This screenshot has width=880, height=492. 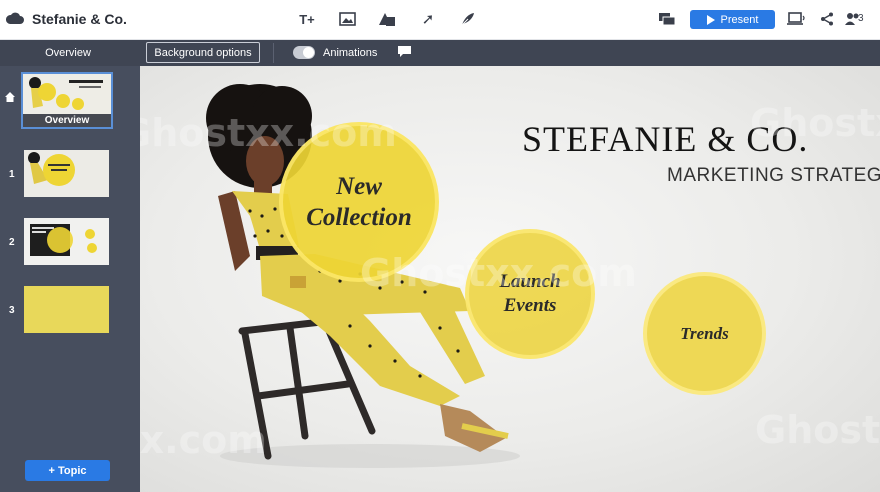 I want to click on presentation-subheading: MARKETING STRATEGY, so click(x=773, y=176).